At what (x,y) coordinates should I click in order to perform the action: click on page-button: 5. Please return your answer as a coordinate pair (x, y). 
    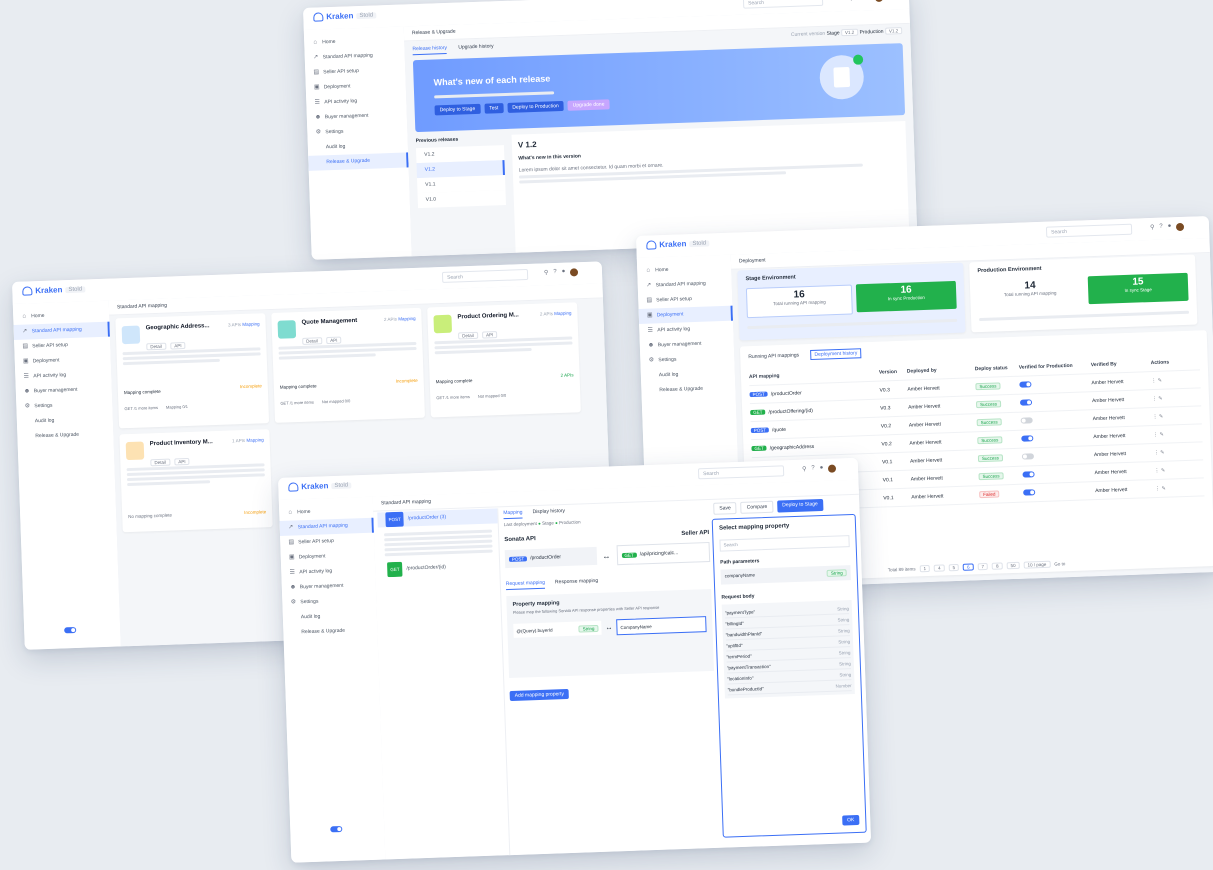
    Looking at the image, I should click on (954, 567).